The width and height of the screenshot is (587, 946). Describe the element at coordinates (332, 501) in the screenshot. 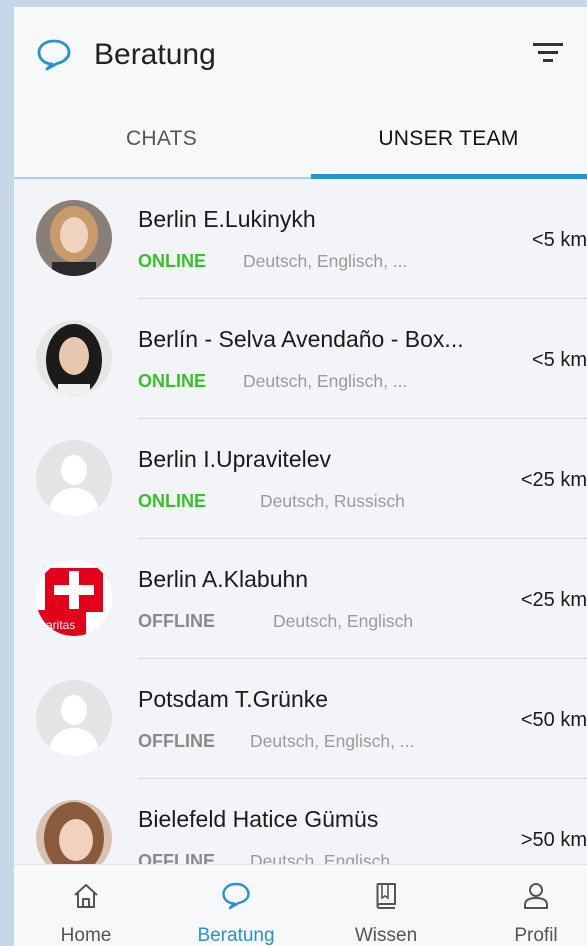

I see `languages: Deutsch, Russisch` at that location.